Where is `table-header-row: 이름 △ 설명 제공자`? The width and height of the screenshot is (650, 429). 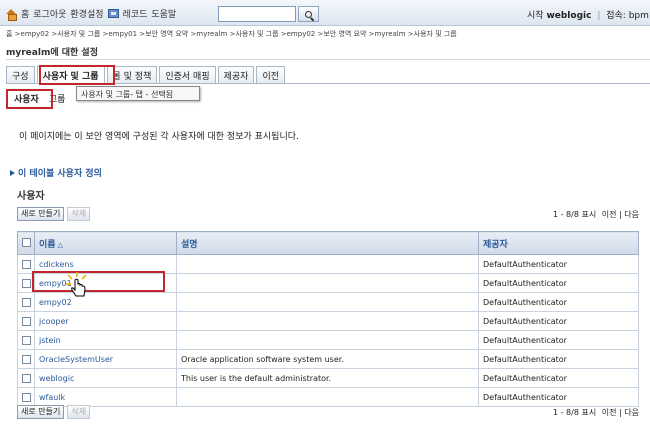 table-header-row: 이름 △ 설명 제공자 is located at coordinates (328, 243).